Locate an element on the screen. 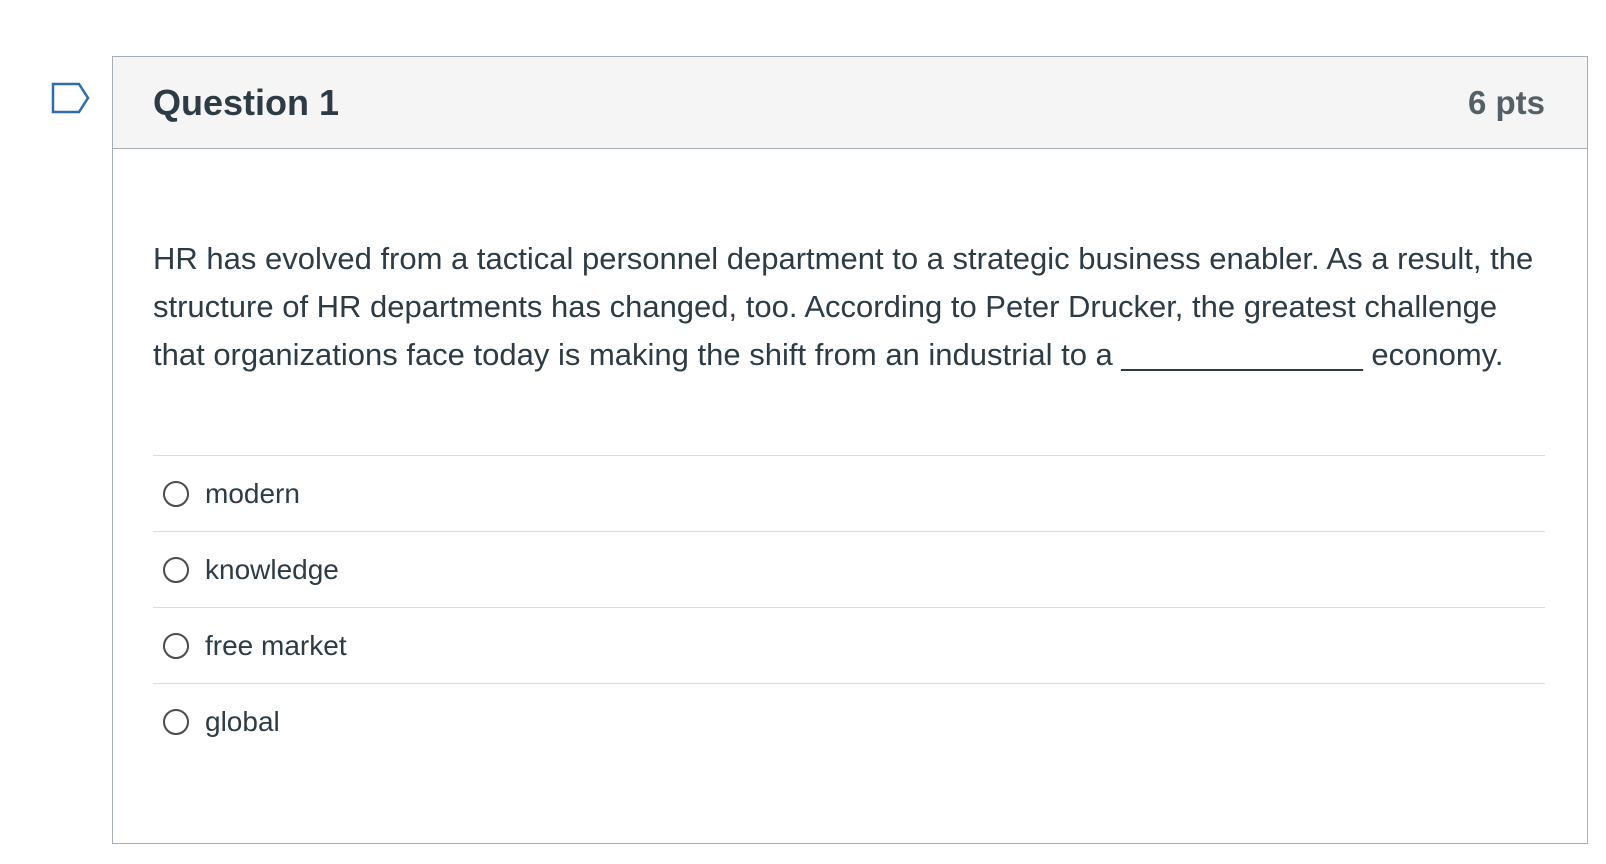  answer-label: modern is located at coordinates (252, 493).